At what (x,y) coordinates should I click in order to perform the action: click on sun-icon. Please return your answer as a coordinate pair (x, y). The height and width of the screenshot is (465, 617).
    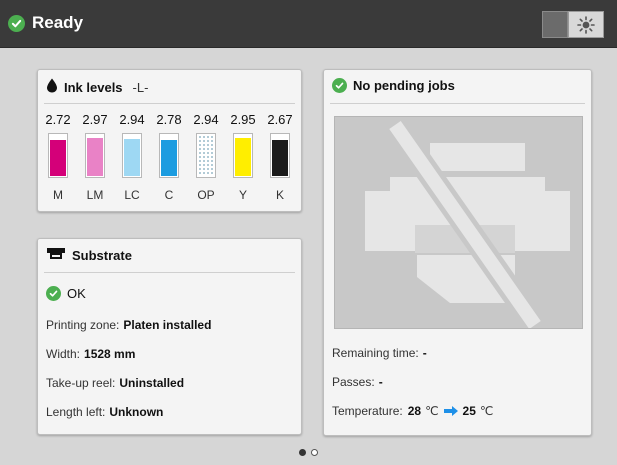
    Looking at the image, I should click on (586, 24).